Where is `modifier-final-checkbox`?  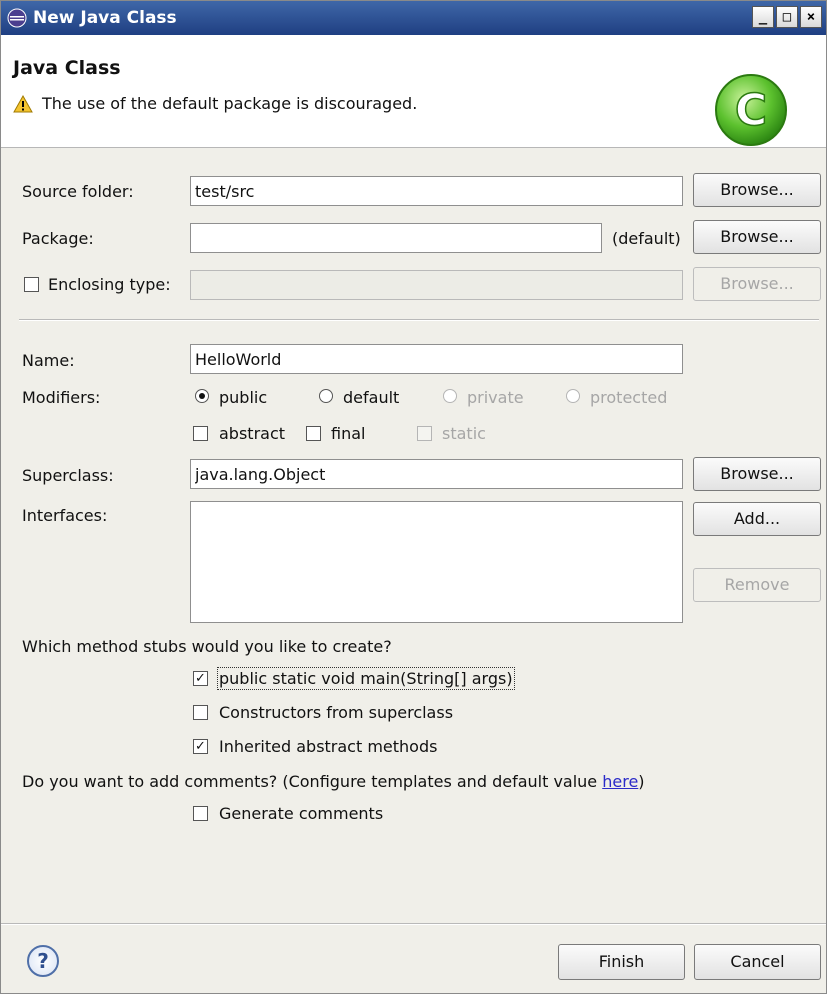
modifier-final-checkbox is located at coordinates (313, 433).